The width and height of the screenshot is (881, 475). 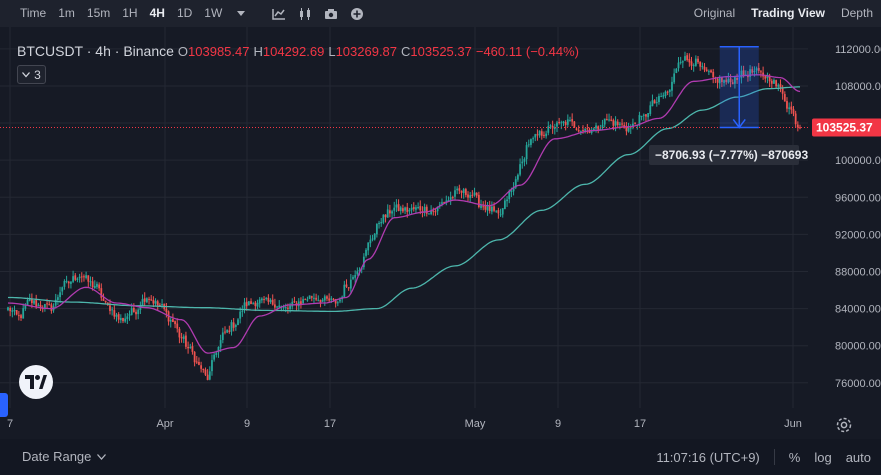 What do you see at coordinates (157, 13) in the screenshot?
I see `interval-4h: 4H` at bounding box center [157, 13].